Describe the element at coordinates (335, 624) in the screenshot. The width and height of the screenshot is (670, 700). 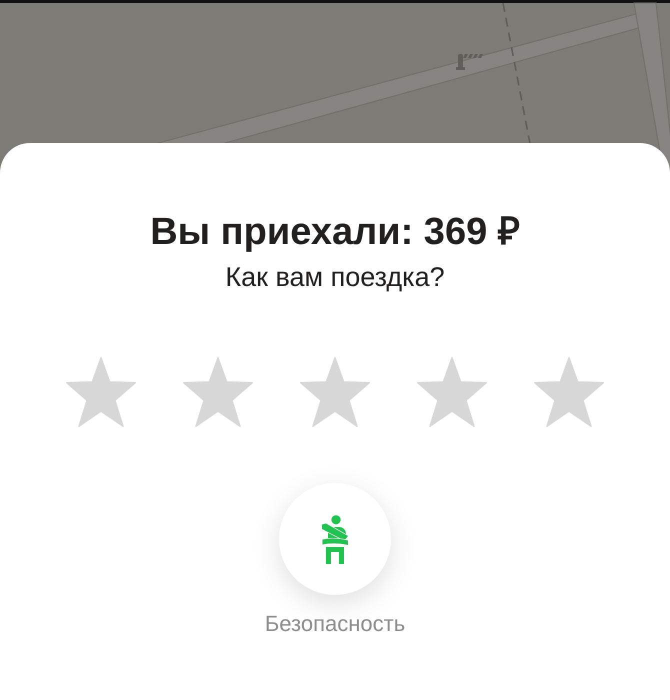
I see `safety-label: Безопасность` at that location.